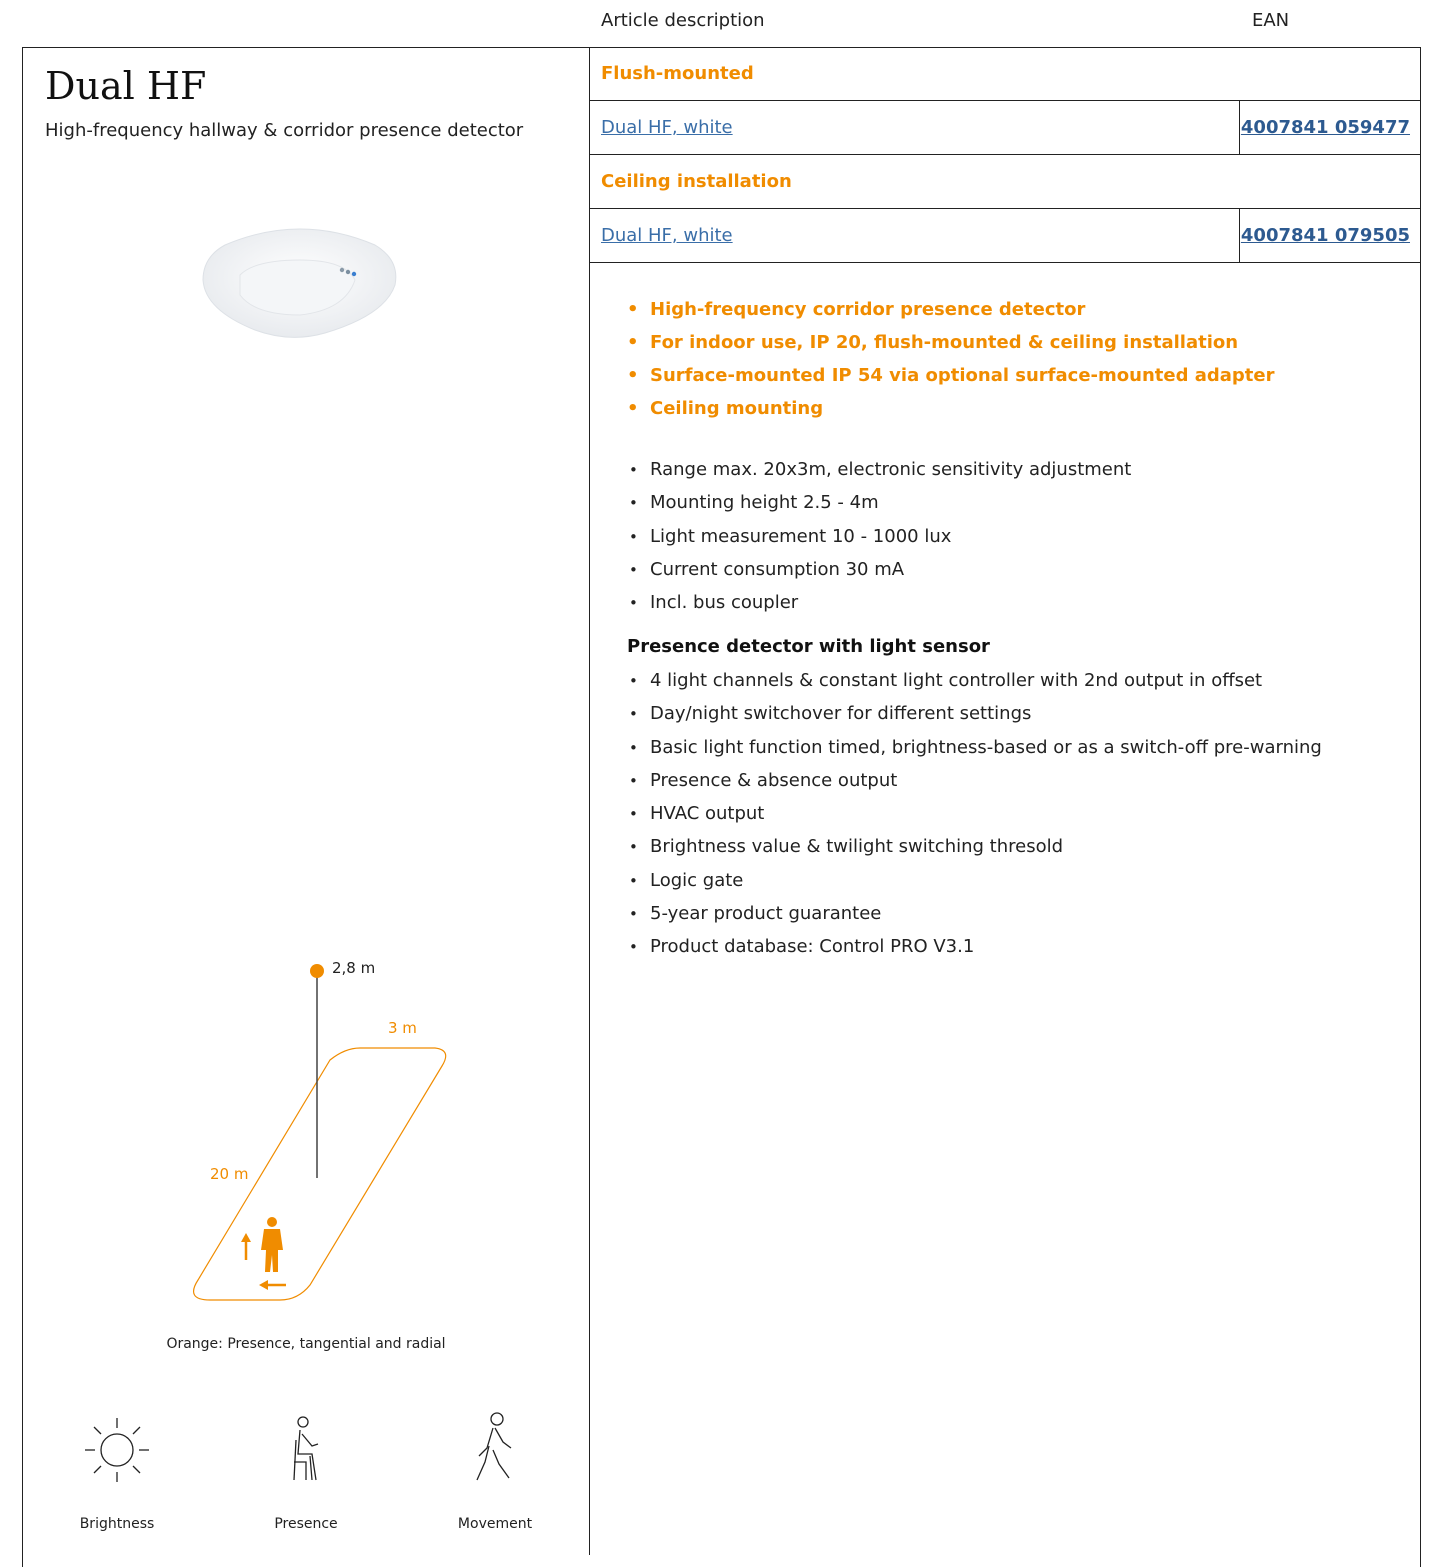 Image resolution: width=1439 pixels, height=1567 pixels. I want to click on detection-type-icons: Brightness Presence Movement, so click(305, 1480).